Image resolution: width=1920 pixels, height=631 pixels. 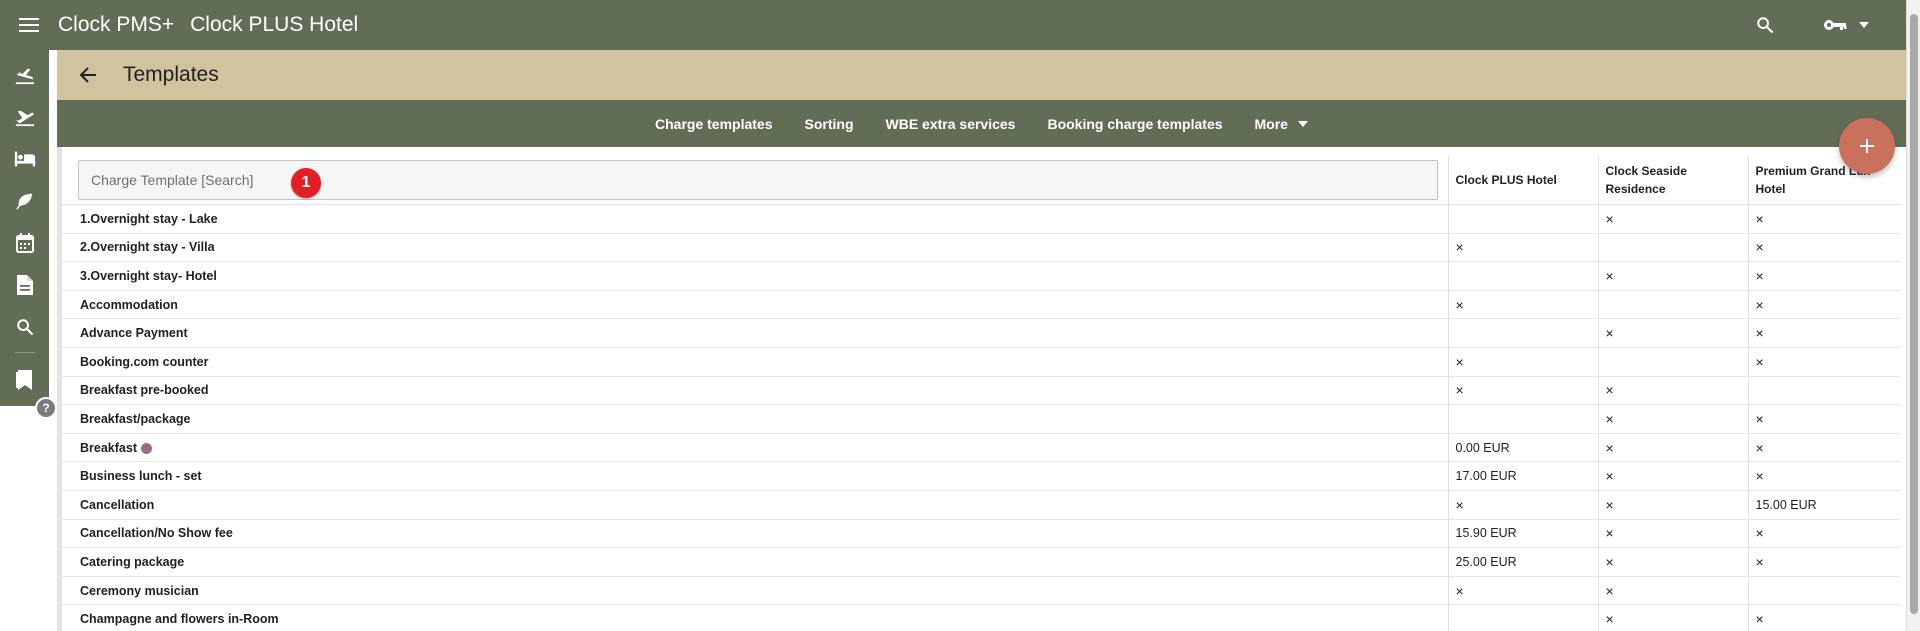 I want to click on table-row: Breakfast 0.00 EUR × ×, so click(x=981, y=448).